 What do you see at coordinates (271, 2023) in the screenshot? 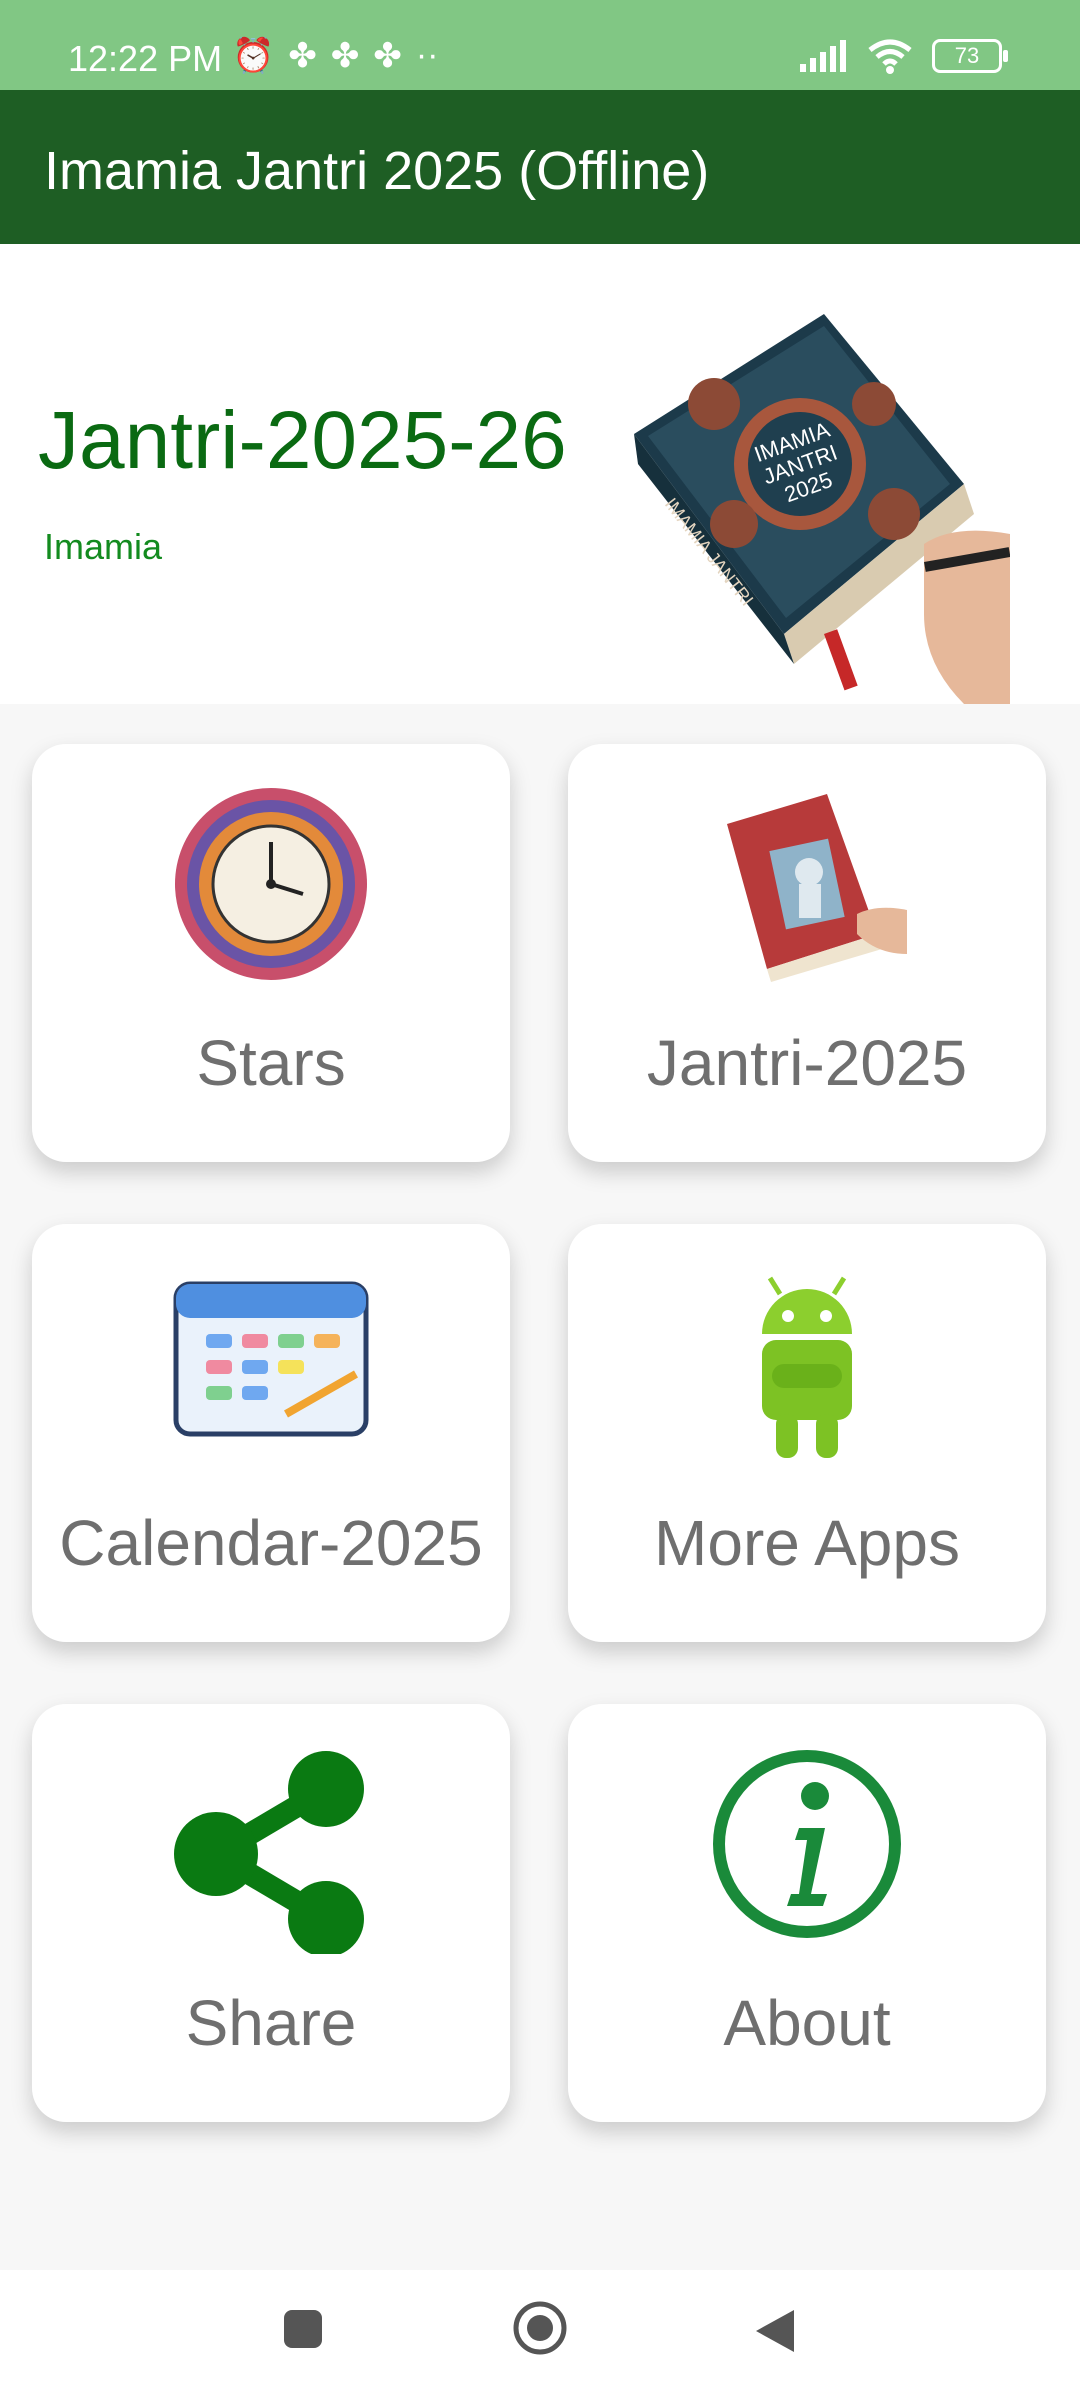
I see `share-label: Share` at bounding box center [271, 2023].